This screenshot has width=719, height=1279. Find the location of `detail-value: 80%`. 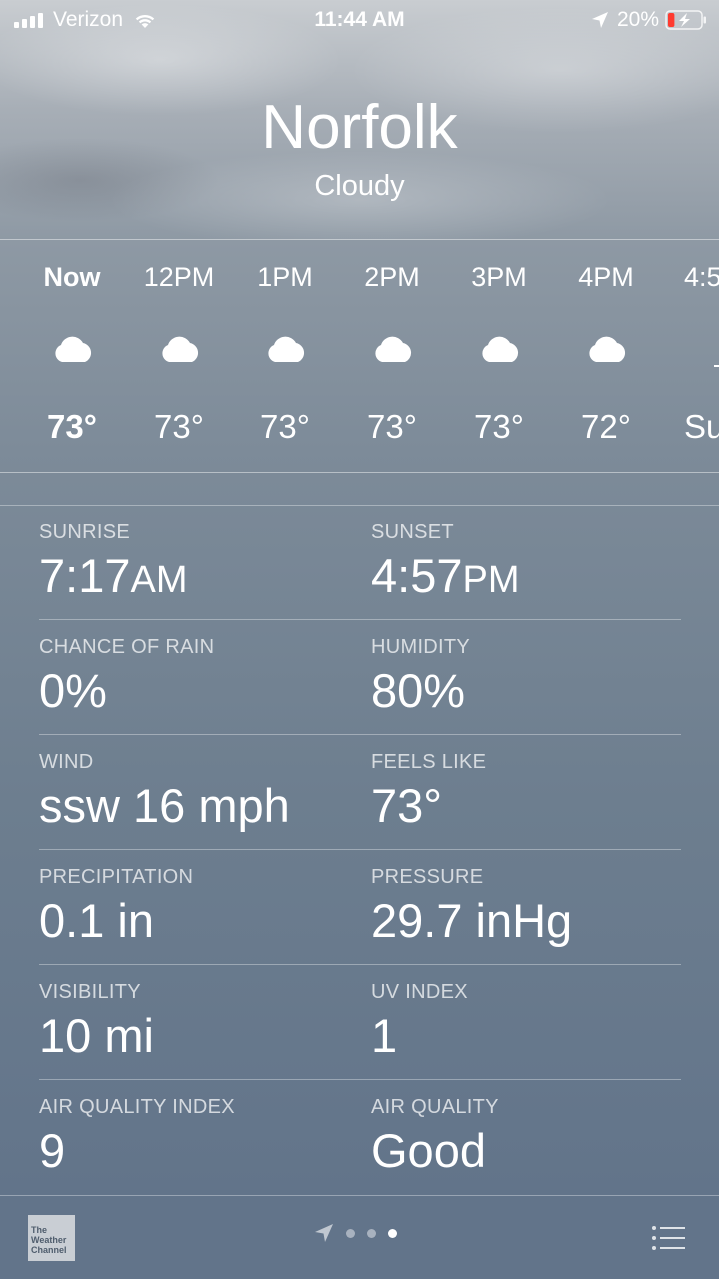

detail-value: 80% is located at coordinates (418, 690).